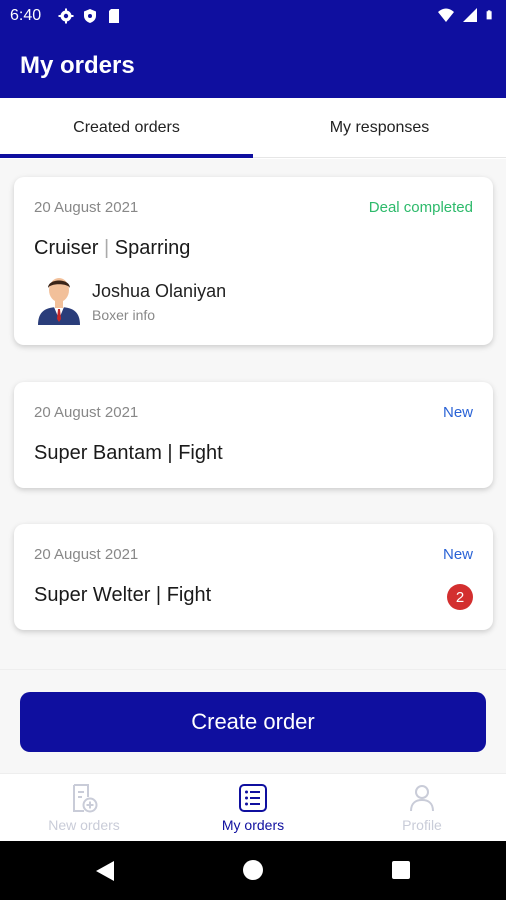 This screenshot has height=900, width=506. I want to click on order-title: Super Welter | Fight, so click(122, 595).